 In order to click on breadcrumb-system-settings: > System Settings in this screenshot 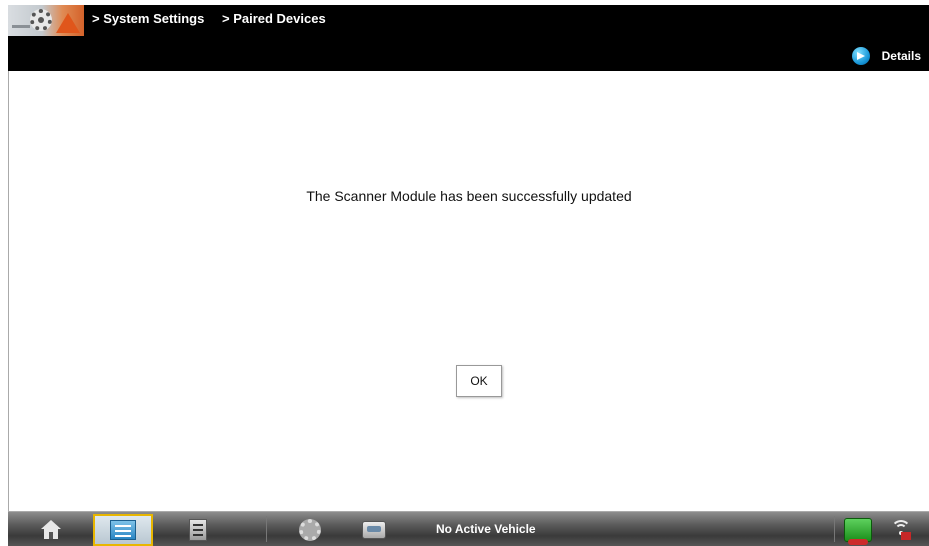, I will do `click(148, 18)`.